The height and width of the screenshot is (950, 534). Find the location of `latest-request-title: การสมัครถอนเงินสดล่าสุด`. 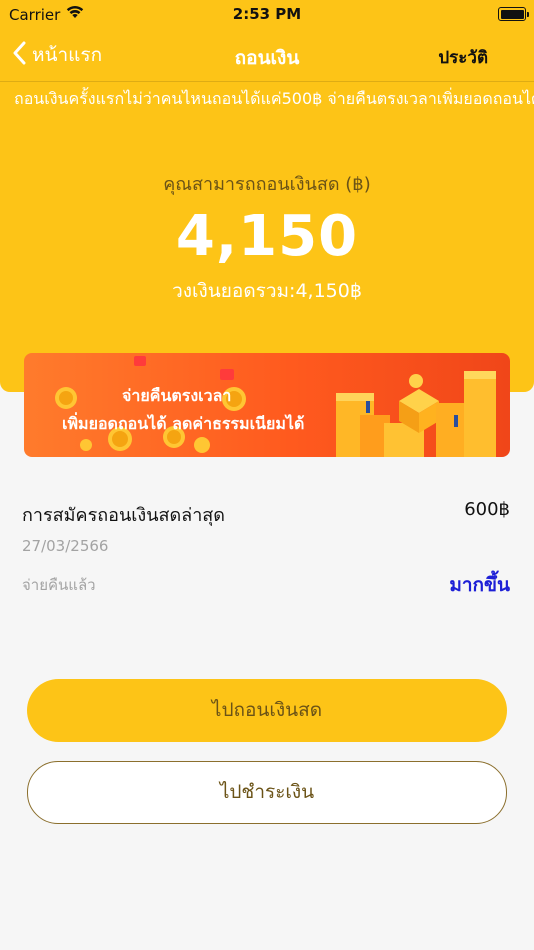

latest-request-title: การสมัครถอนเงินสดล่าสุด is located at coordinates (123, 515).